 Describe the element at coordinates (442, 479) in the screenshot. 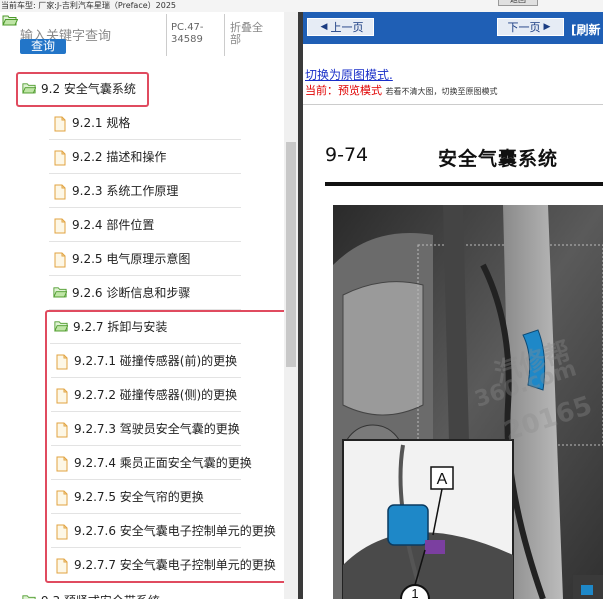

I see `callout-letter: A` at that location.